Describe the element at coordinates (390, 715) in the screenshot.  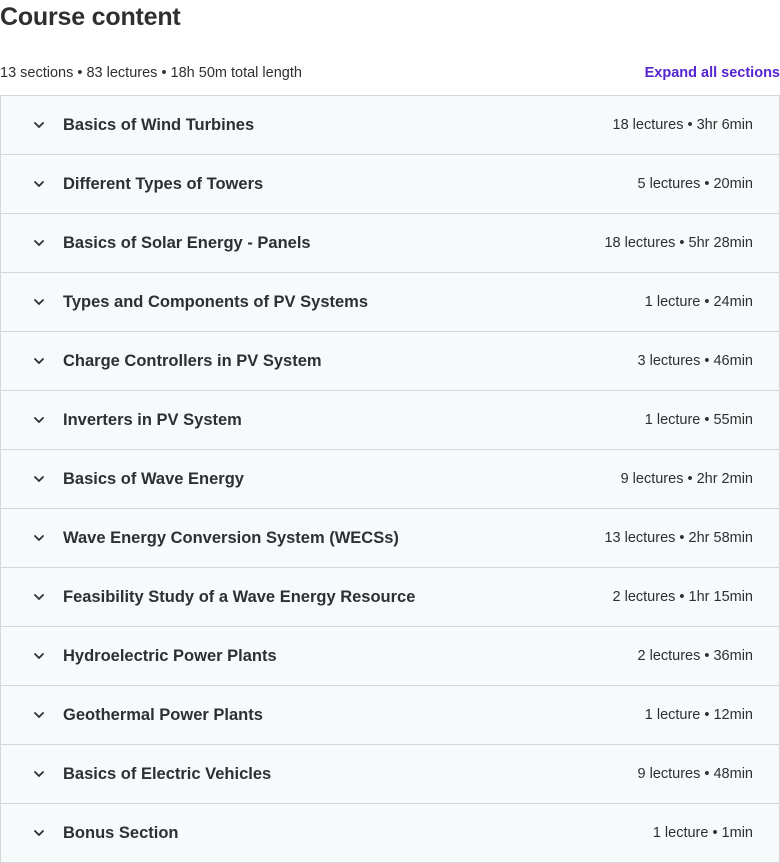
I see `section-row: Geothermal Power Plants 1 lecture • 12min` at that location.